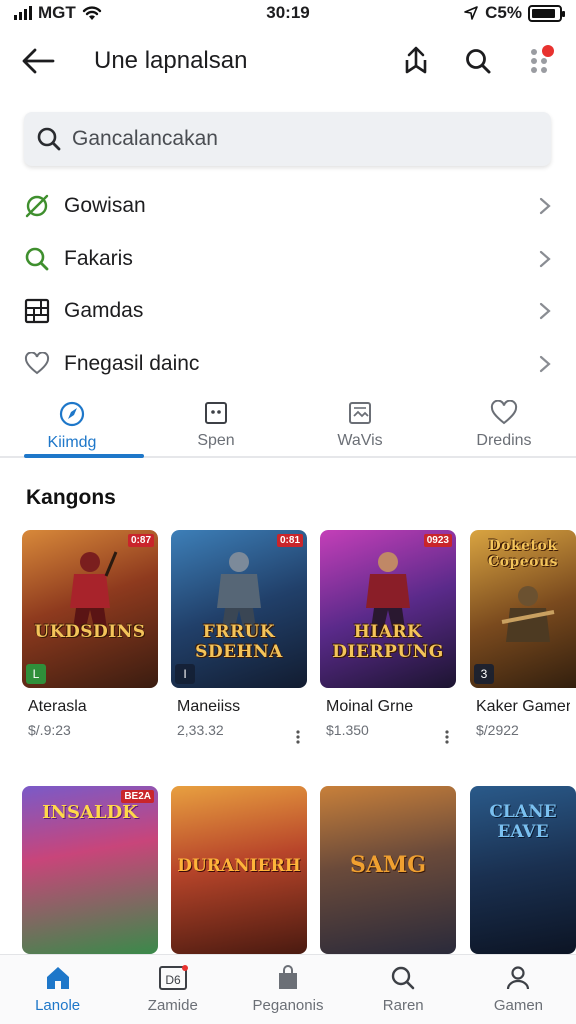  I want to click on share-icon, so click(416, 60).